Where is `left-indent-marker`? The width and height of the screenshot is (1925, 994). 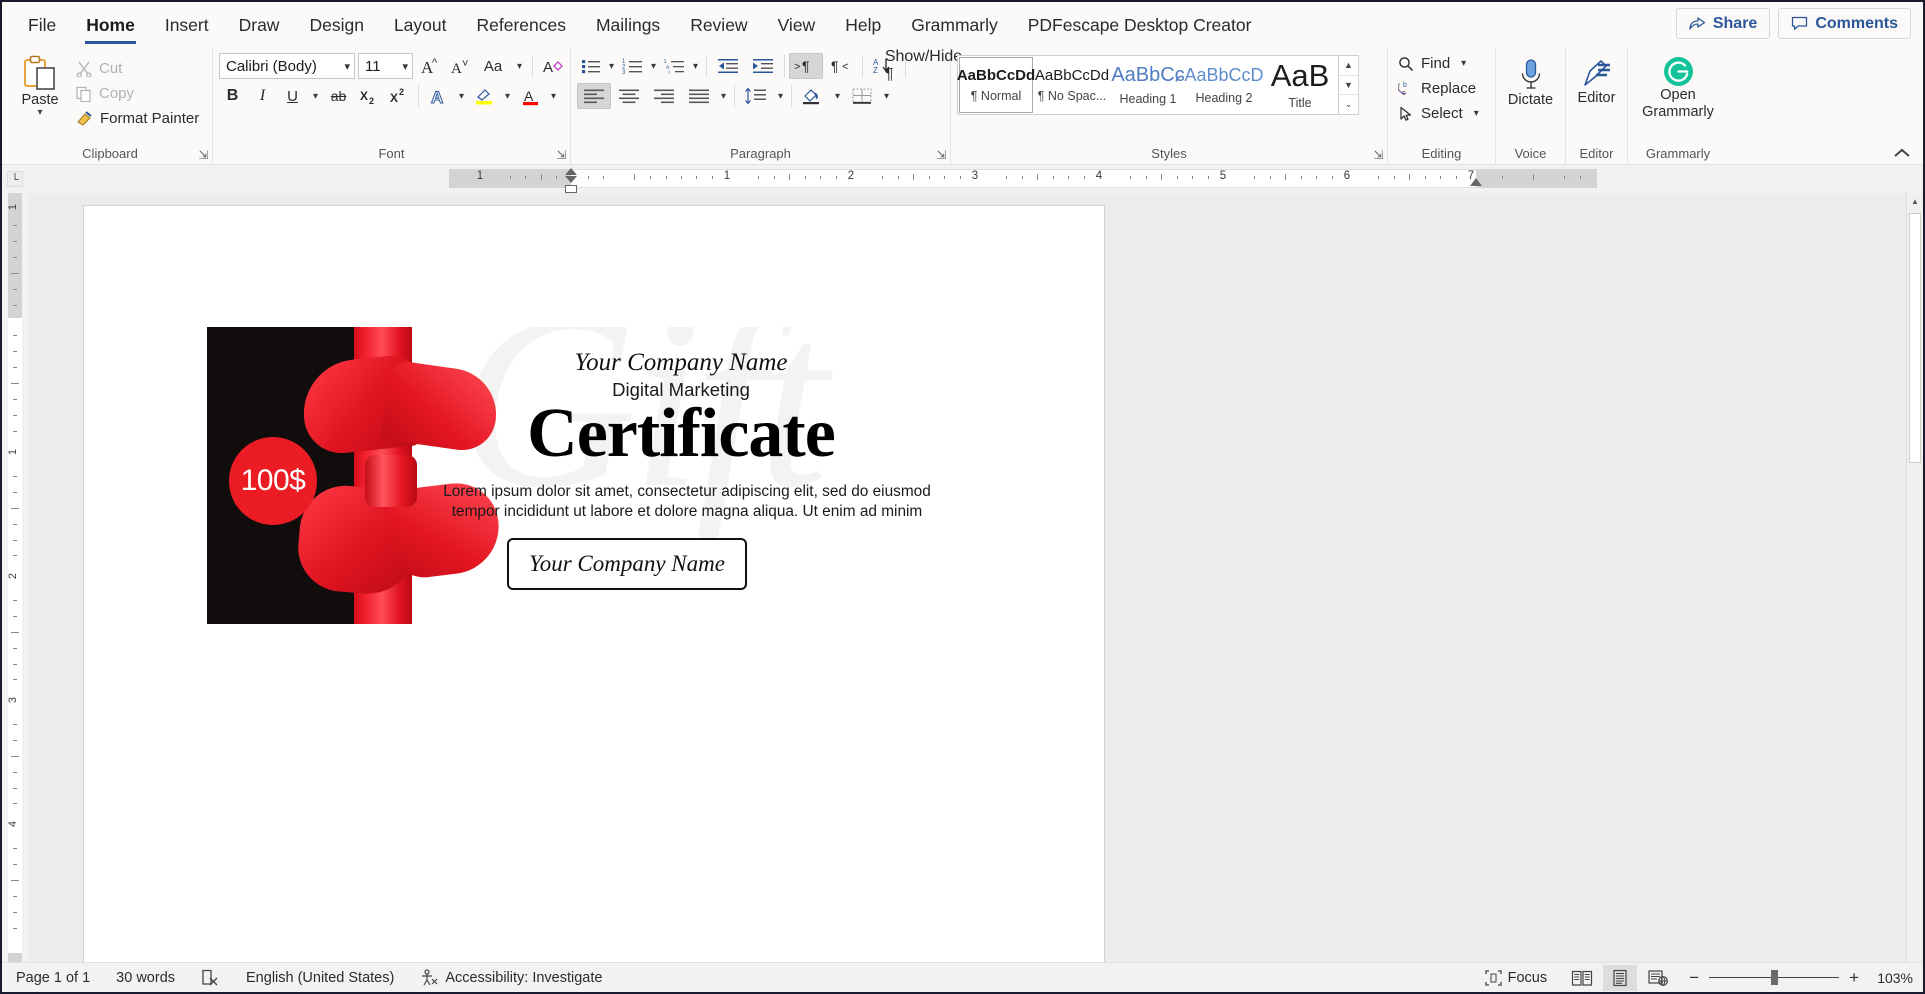 left-indent-marker is located at coordinates (571, 189).